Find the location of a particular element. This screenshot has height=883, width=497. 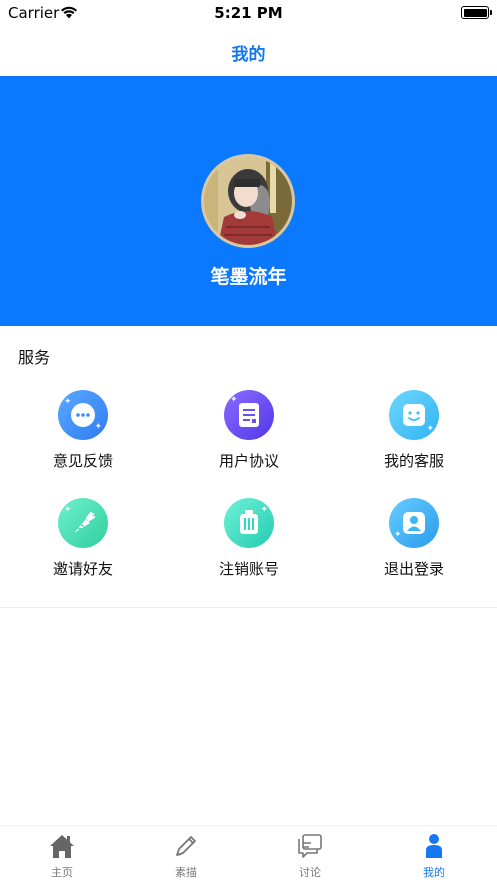

service-feedback: ✦ ✦ 意见反馈 is located at coordinates (83, 434).